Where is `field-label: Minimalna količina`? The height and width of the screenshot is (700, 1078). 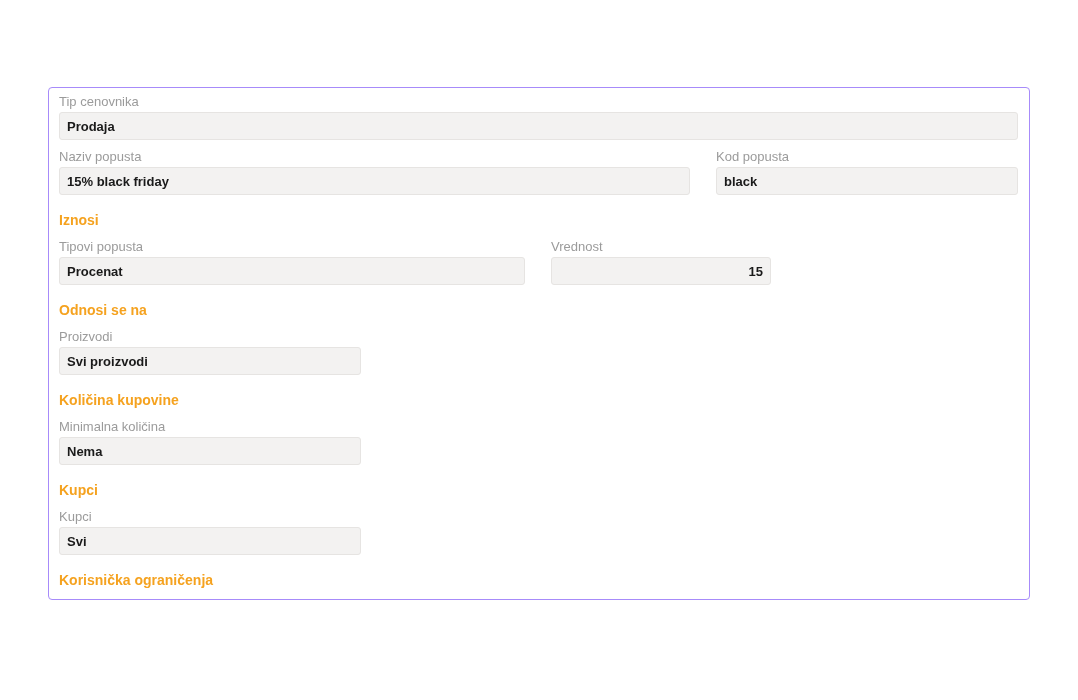 field-label: Minimalna količina is located at coordinates (113, 427).